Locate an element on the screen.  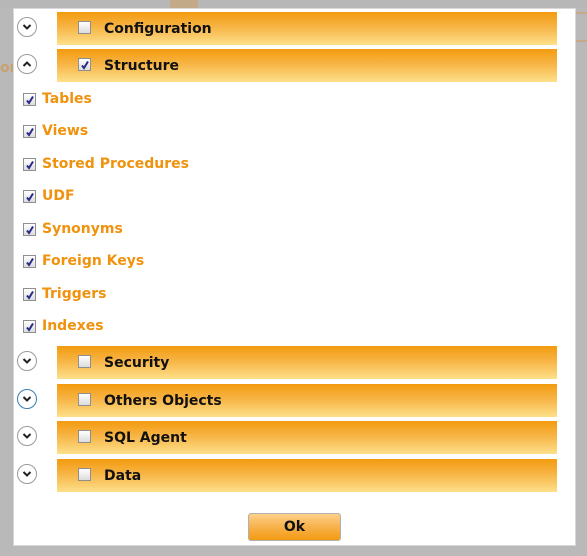
group-label: Structure is located at coordinates (142, 66).